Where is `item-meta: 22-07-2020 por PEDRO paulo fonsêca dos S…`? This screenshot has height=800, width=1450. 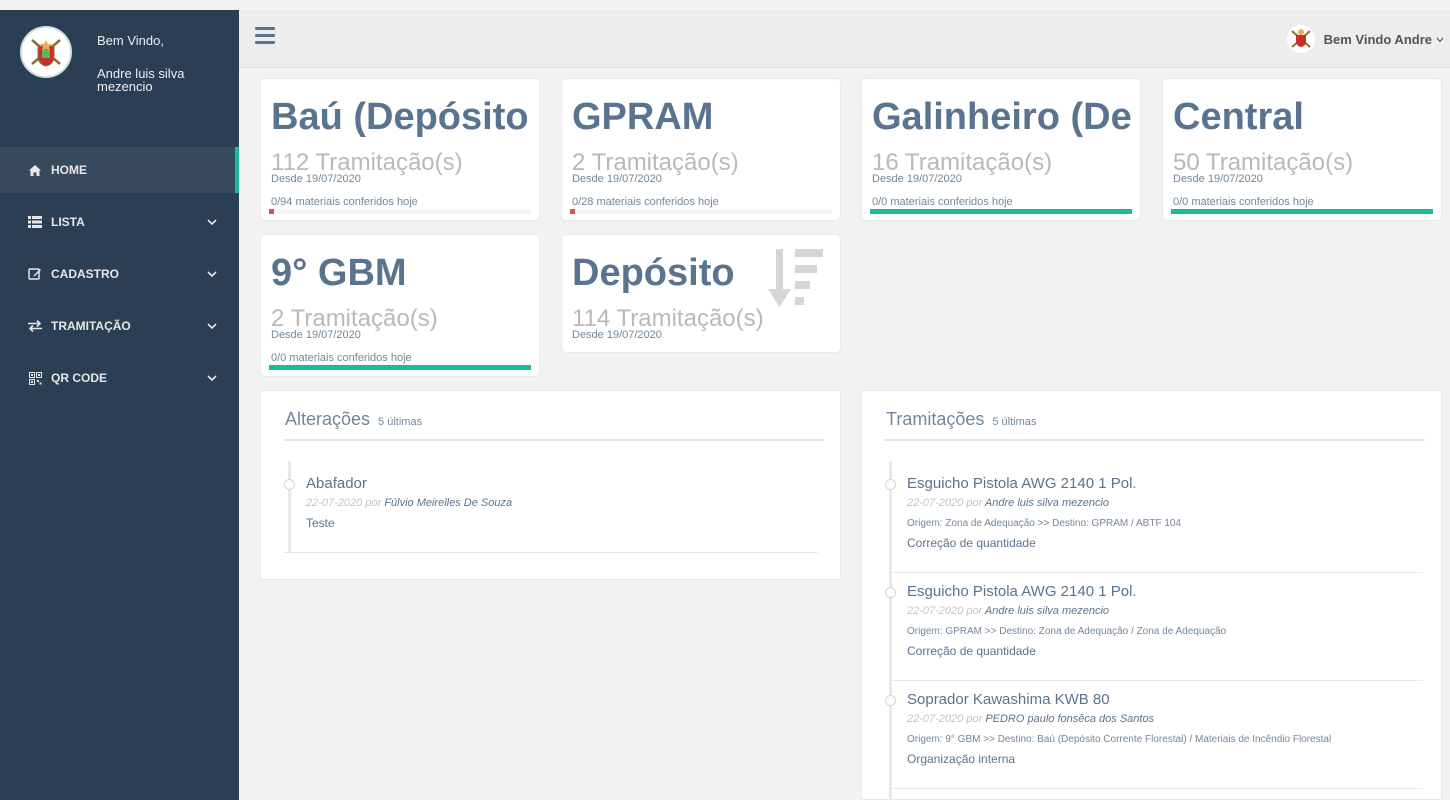 item-meta: 22-07-2020 por PEDRO paulo fonsêca dos S… is located at coordinates (1030, 719).